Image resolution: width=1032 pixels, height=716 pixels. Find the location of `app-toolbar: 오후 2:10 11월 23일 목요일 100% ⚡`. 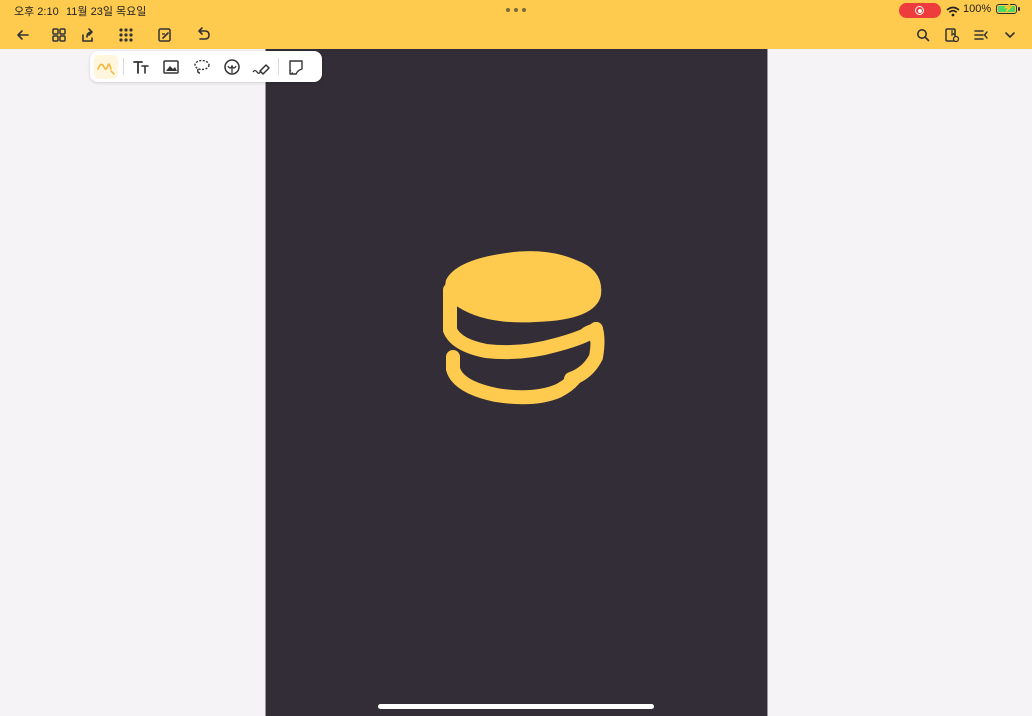

app-toolbar: 오후 2:10 11월 23일 목요일 100% ⚡ is located at coordinates (516, 24).